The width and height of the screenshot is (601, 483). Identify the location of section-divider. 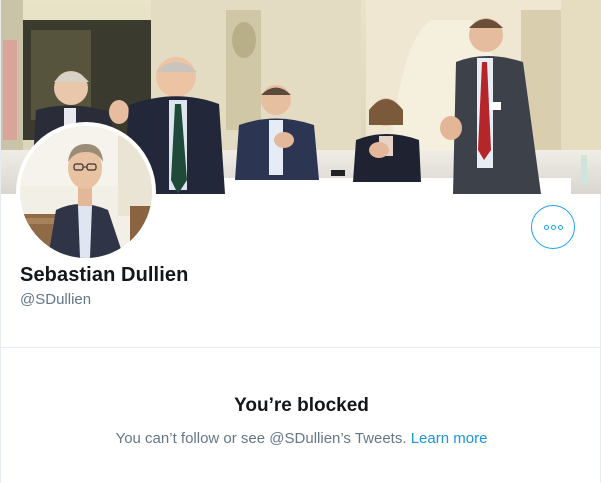
(301, 347).